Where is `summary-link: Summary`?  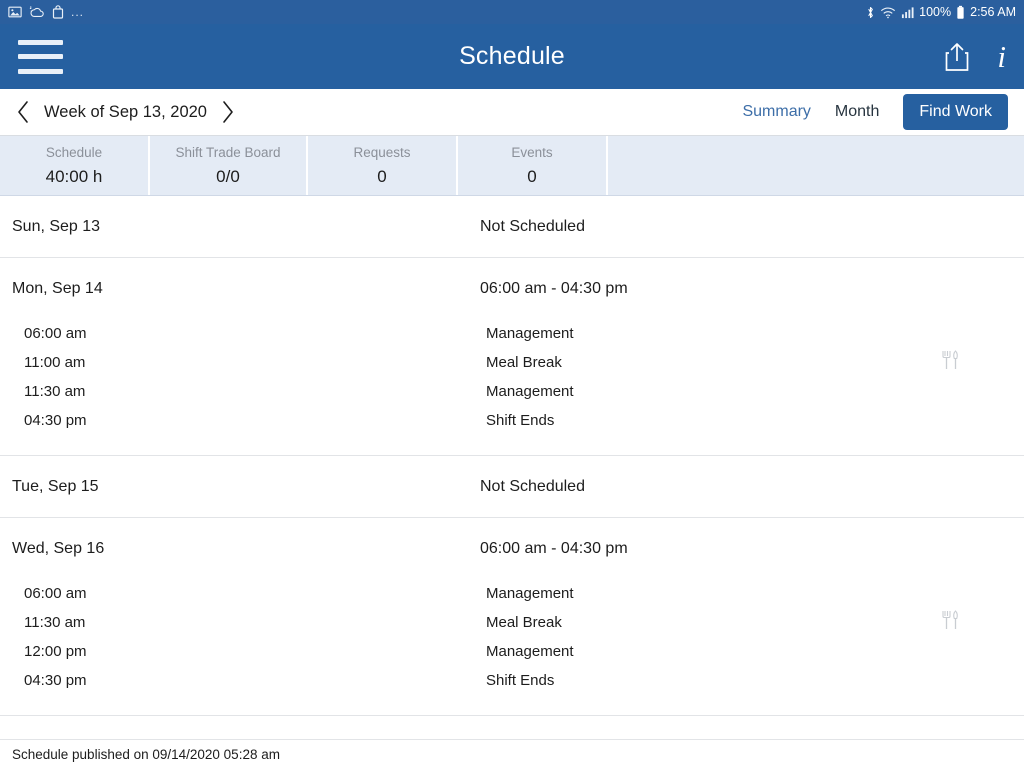
summary-link: Summary is located at coordinates (776, 112).